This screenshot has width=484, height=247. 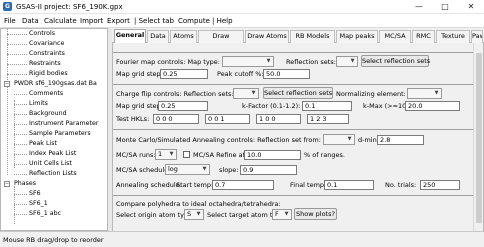 What do you see at coordinates (221, 40) in the screenshot?
I see `tab-draw-options: Draw Options` at bounding box center [221, 40].